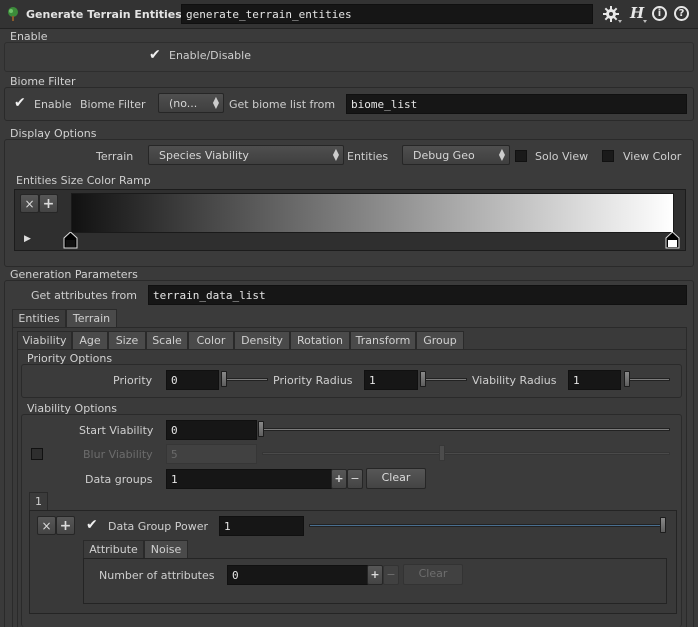 This screenshot has height=627, width=698. What do you see at coordinates (442, 453) in the screenshot?
I see `blur-viability-slider-handle` at bounding box center [442, 453].